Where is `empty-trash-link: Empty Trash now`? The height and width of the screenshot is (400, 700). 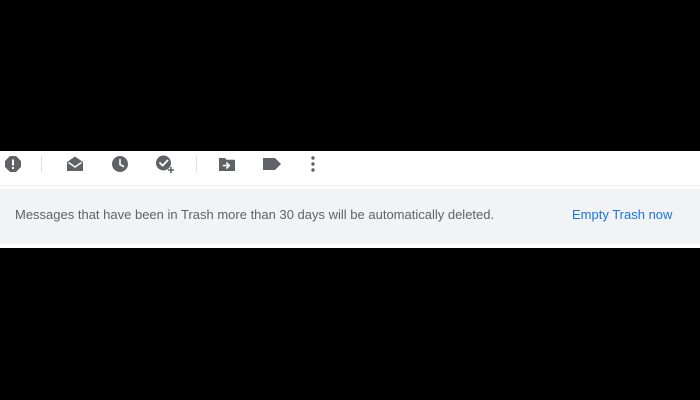 empty-trash-link: Empty Trash now is located at coordinates (622, 214).